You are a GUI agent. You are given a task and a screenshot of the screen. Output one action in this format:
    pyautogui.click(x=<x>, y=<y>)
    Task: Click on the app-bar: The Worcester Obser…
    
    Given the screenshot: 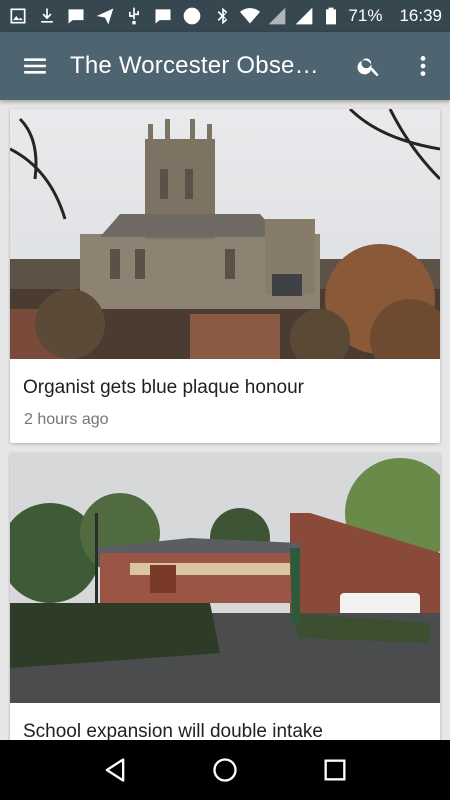 What is the action you would take?
    pyautogui.click(x=225, y=66)
    